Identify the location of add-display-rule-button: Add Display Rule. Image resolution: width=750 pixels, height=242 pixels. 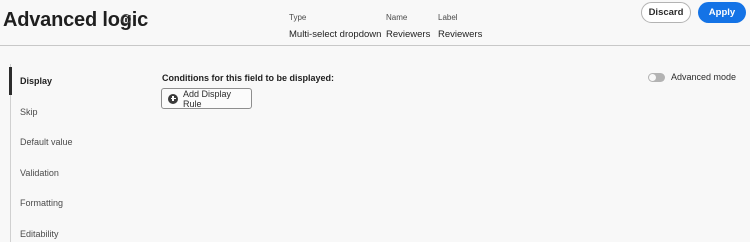
(206, 98).